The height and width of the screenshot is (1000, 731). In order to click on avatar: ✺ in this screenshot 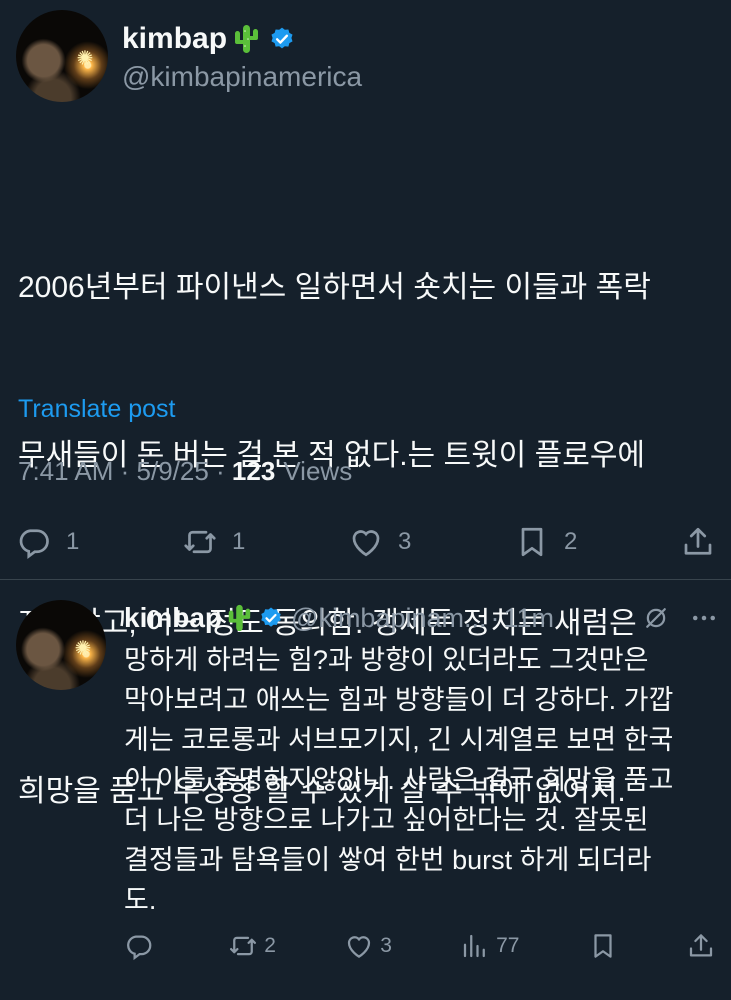, I will do `click(62, 56)`.